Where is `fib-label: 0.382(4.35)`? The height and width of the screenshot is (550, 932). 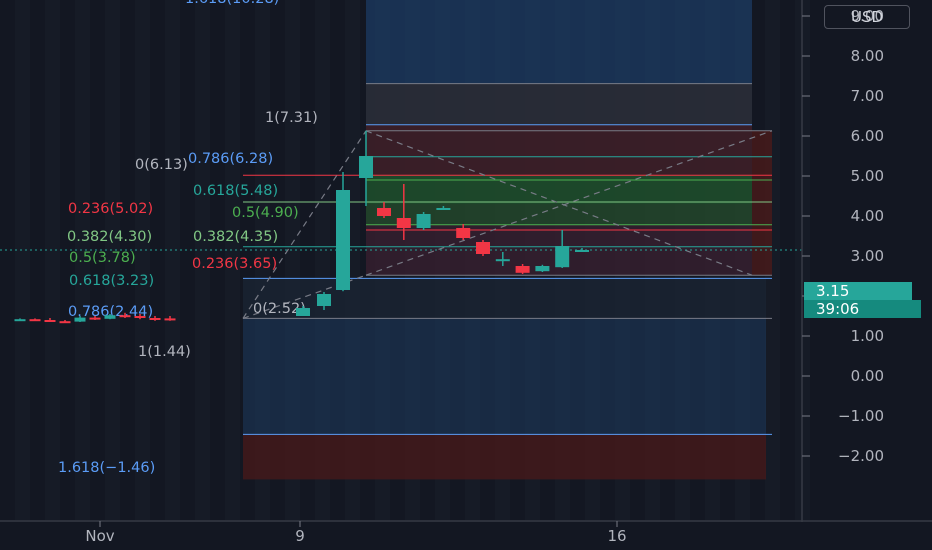 fib-label: 0.382(4.35) is located at coordinates (235, 237).